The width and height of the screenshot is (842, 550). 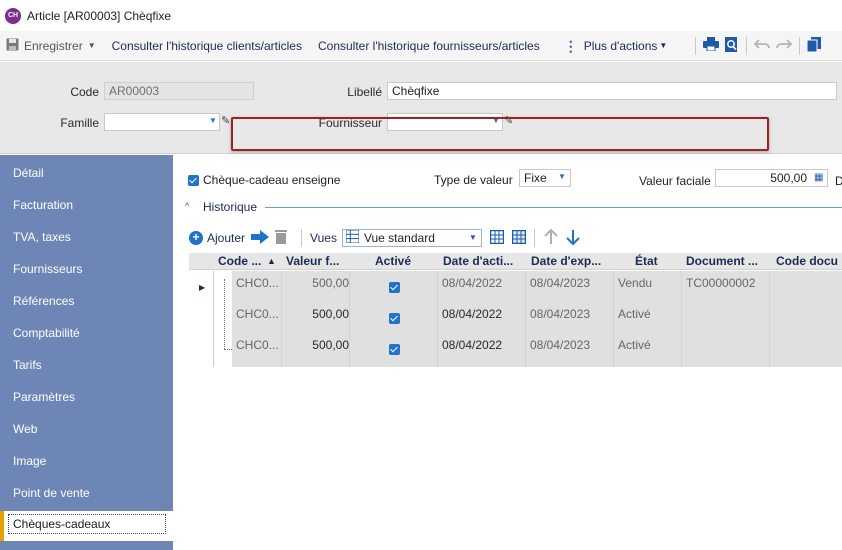 I want to click on row-selector-column: ▶, so click(x=201, y=319).